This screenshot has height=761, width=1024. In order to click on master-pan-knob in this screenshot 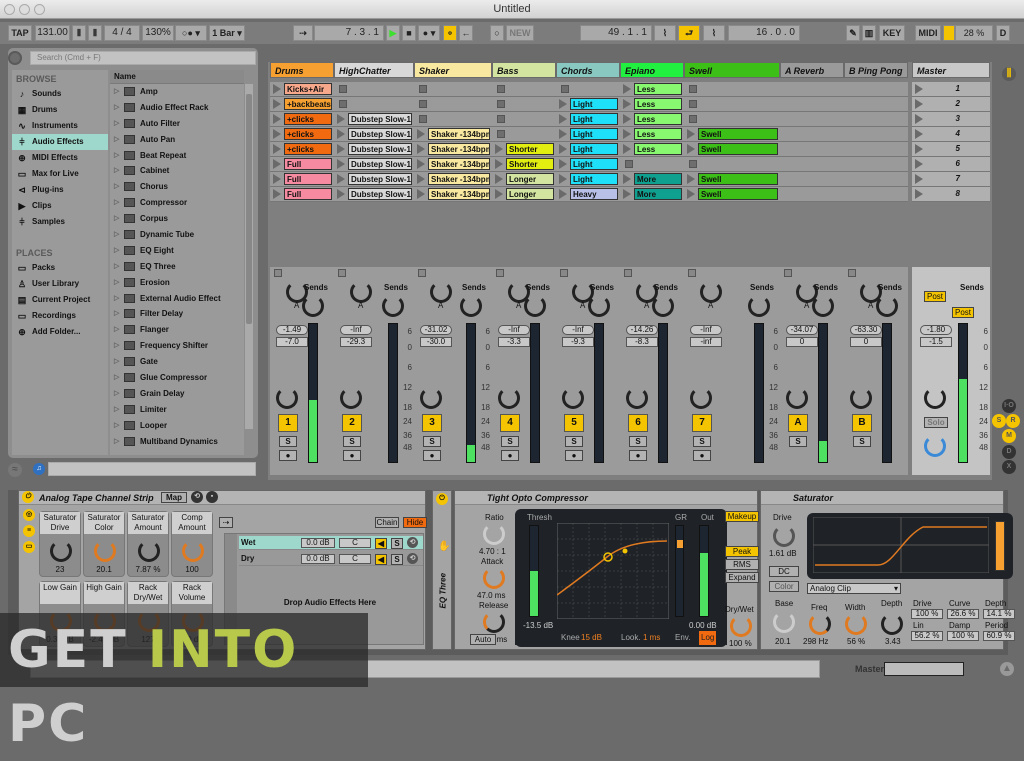, I will do `click(935, 398)`.